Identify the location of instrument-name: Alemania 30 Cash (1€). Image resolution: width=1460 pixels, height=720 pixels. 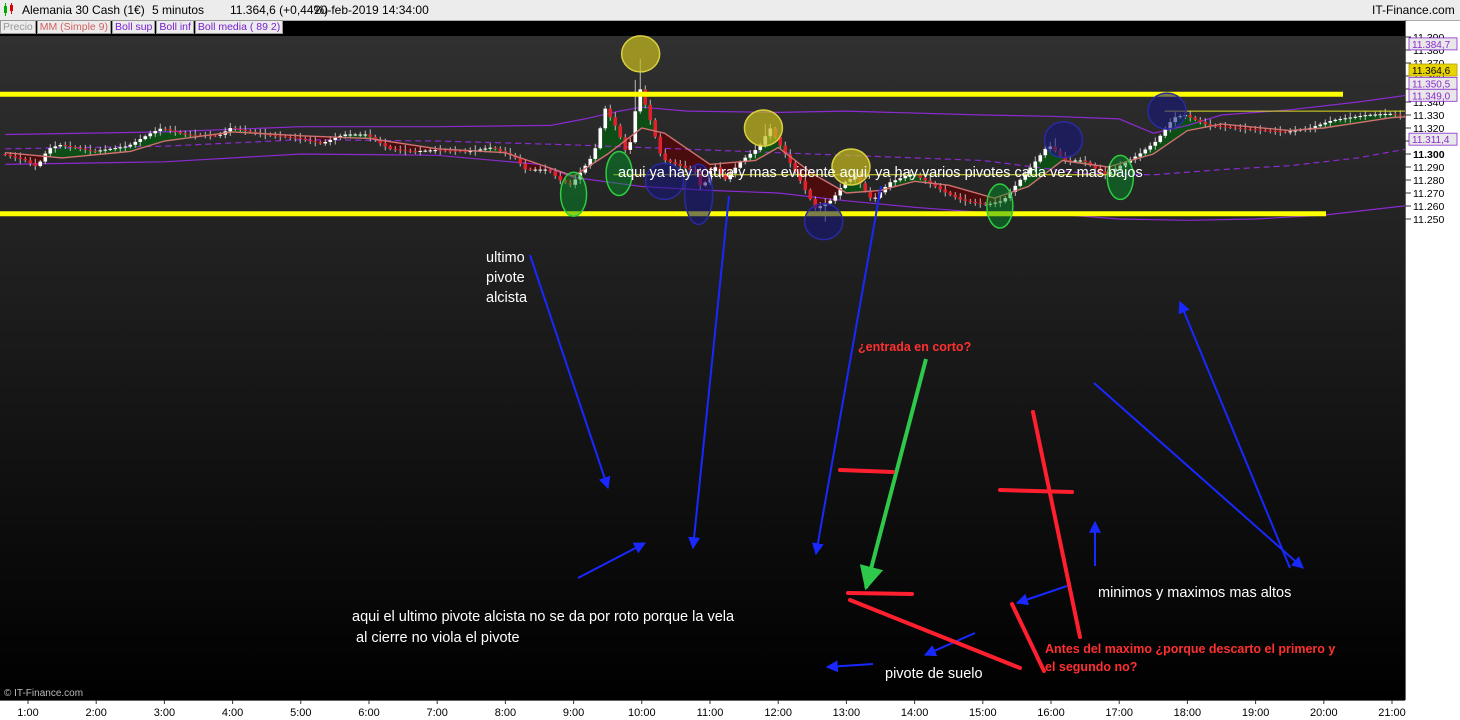
(83, 10).